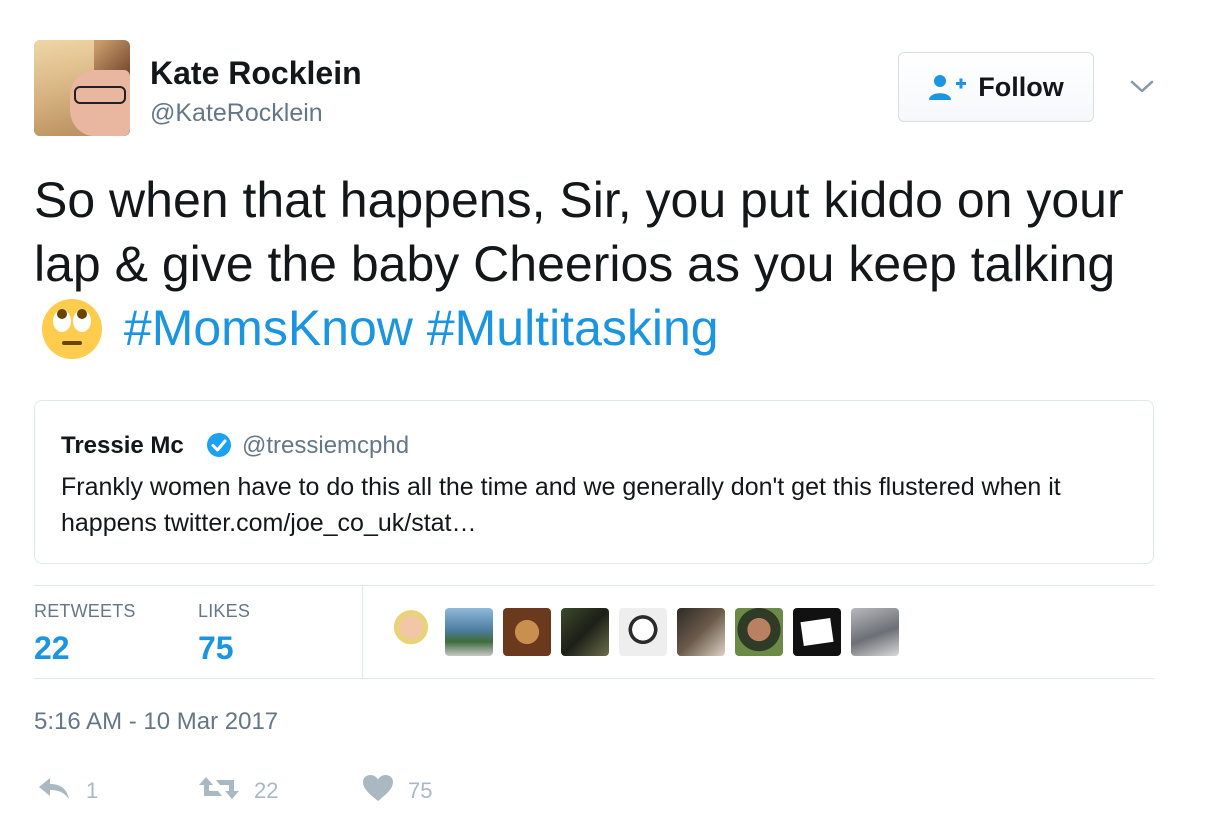  Describe the element at coordinates (216, 648) in the screenshot. I see `likes-count: 75` at that location.